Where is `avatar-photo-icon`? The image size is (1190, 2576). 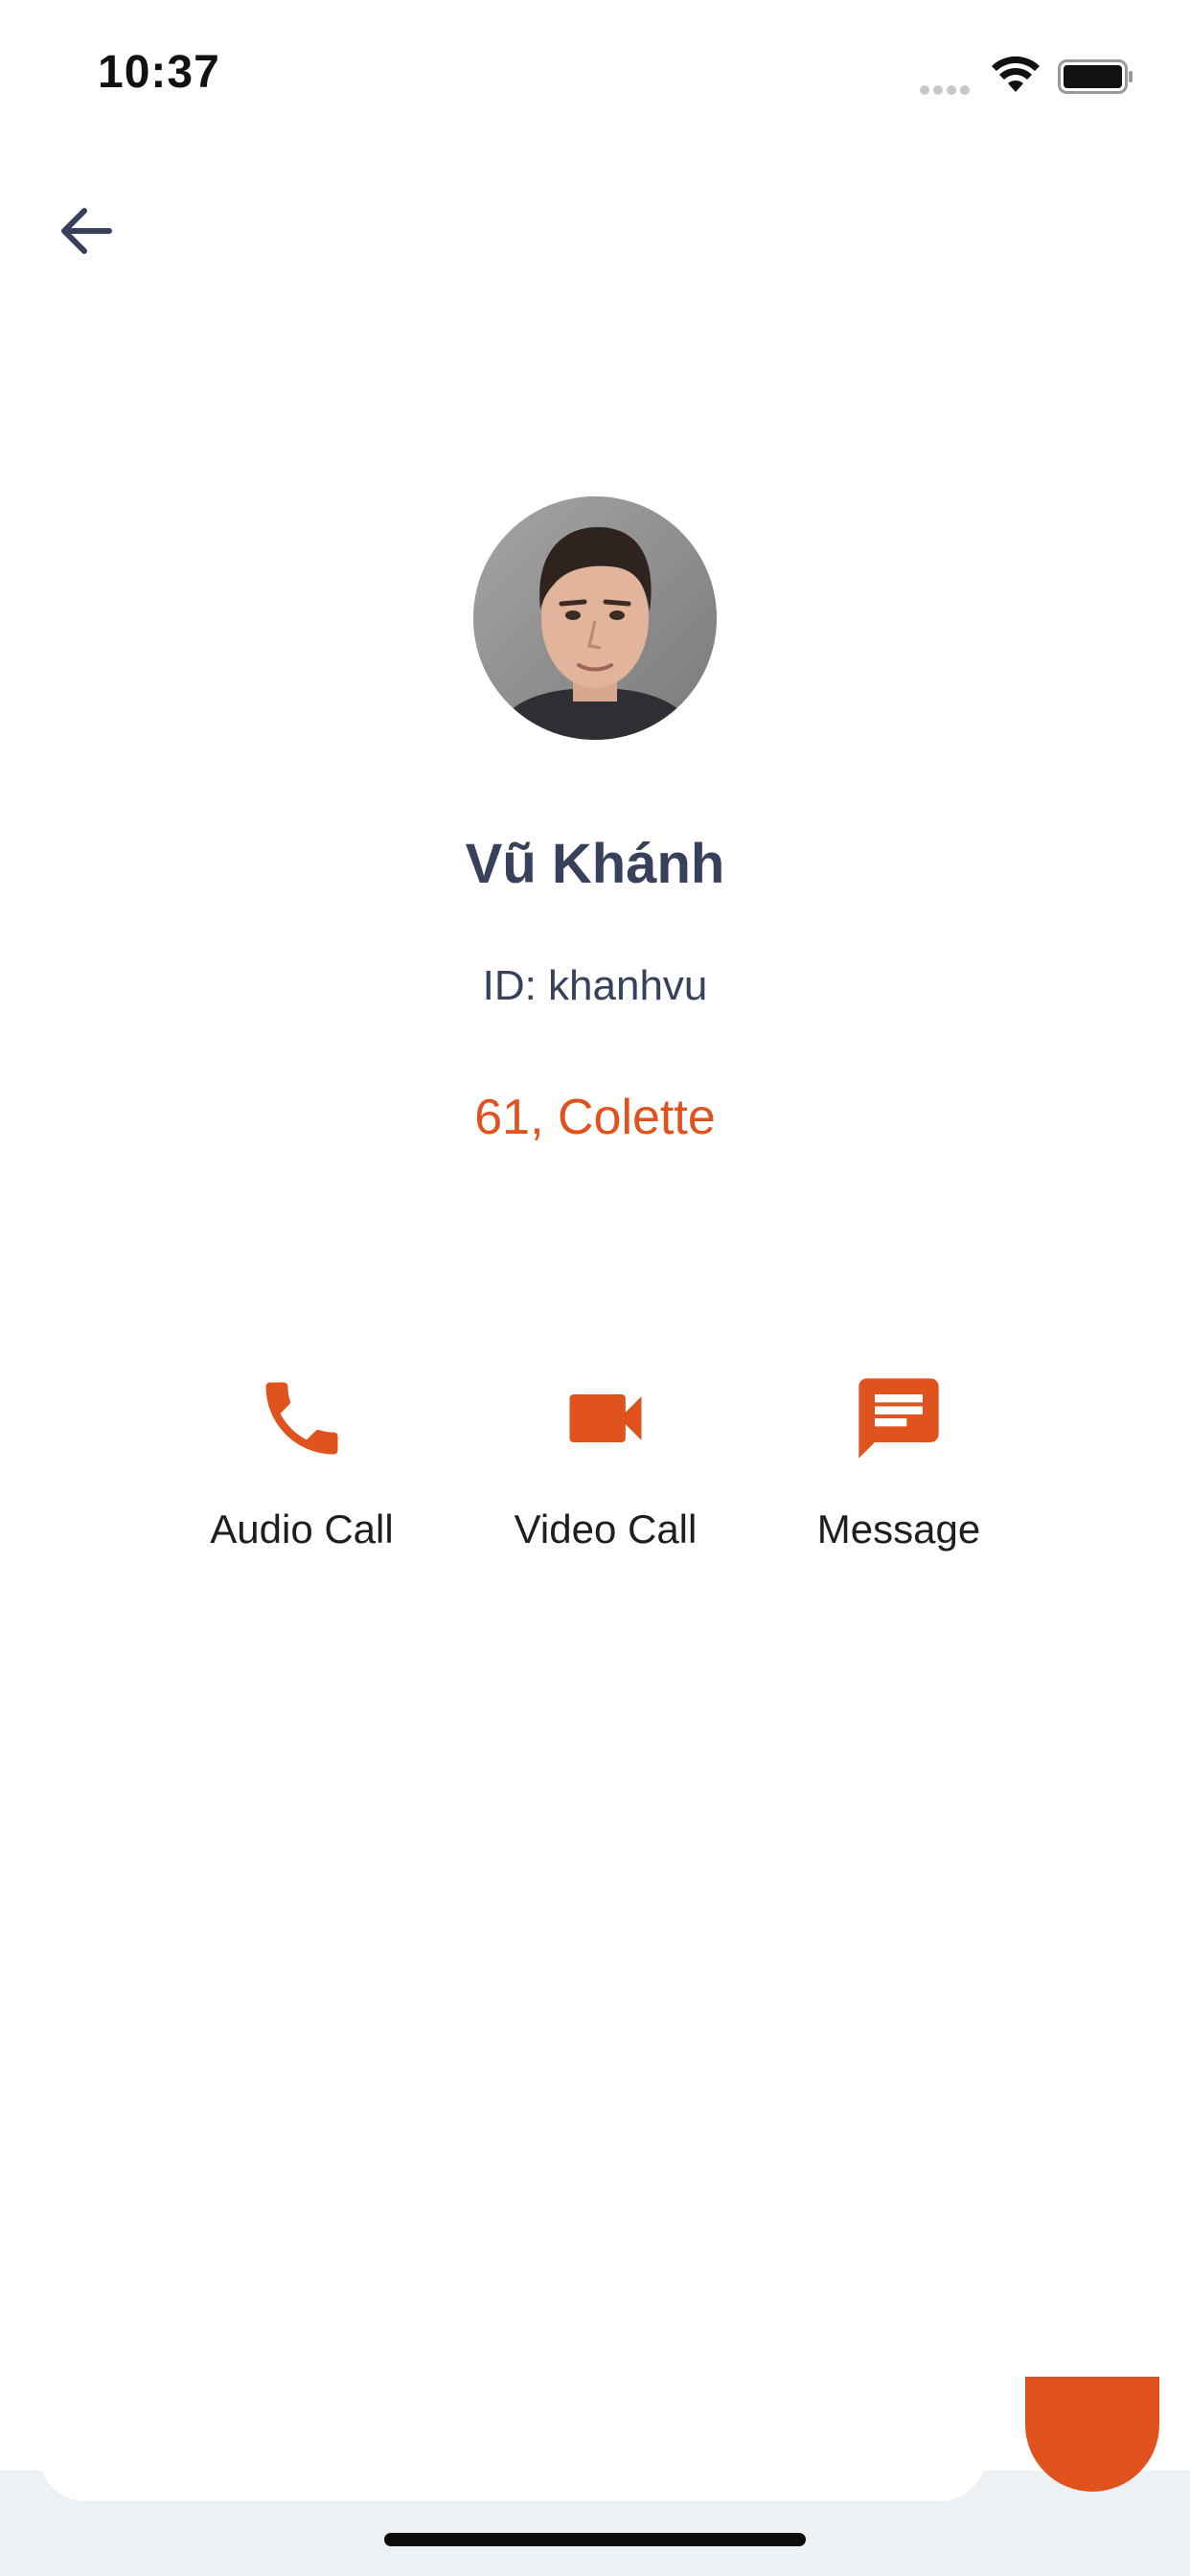
avatar-photo-icon is located at coordinates (595, 618).